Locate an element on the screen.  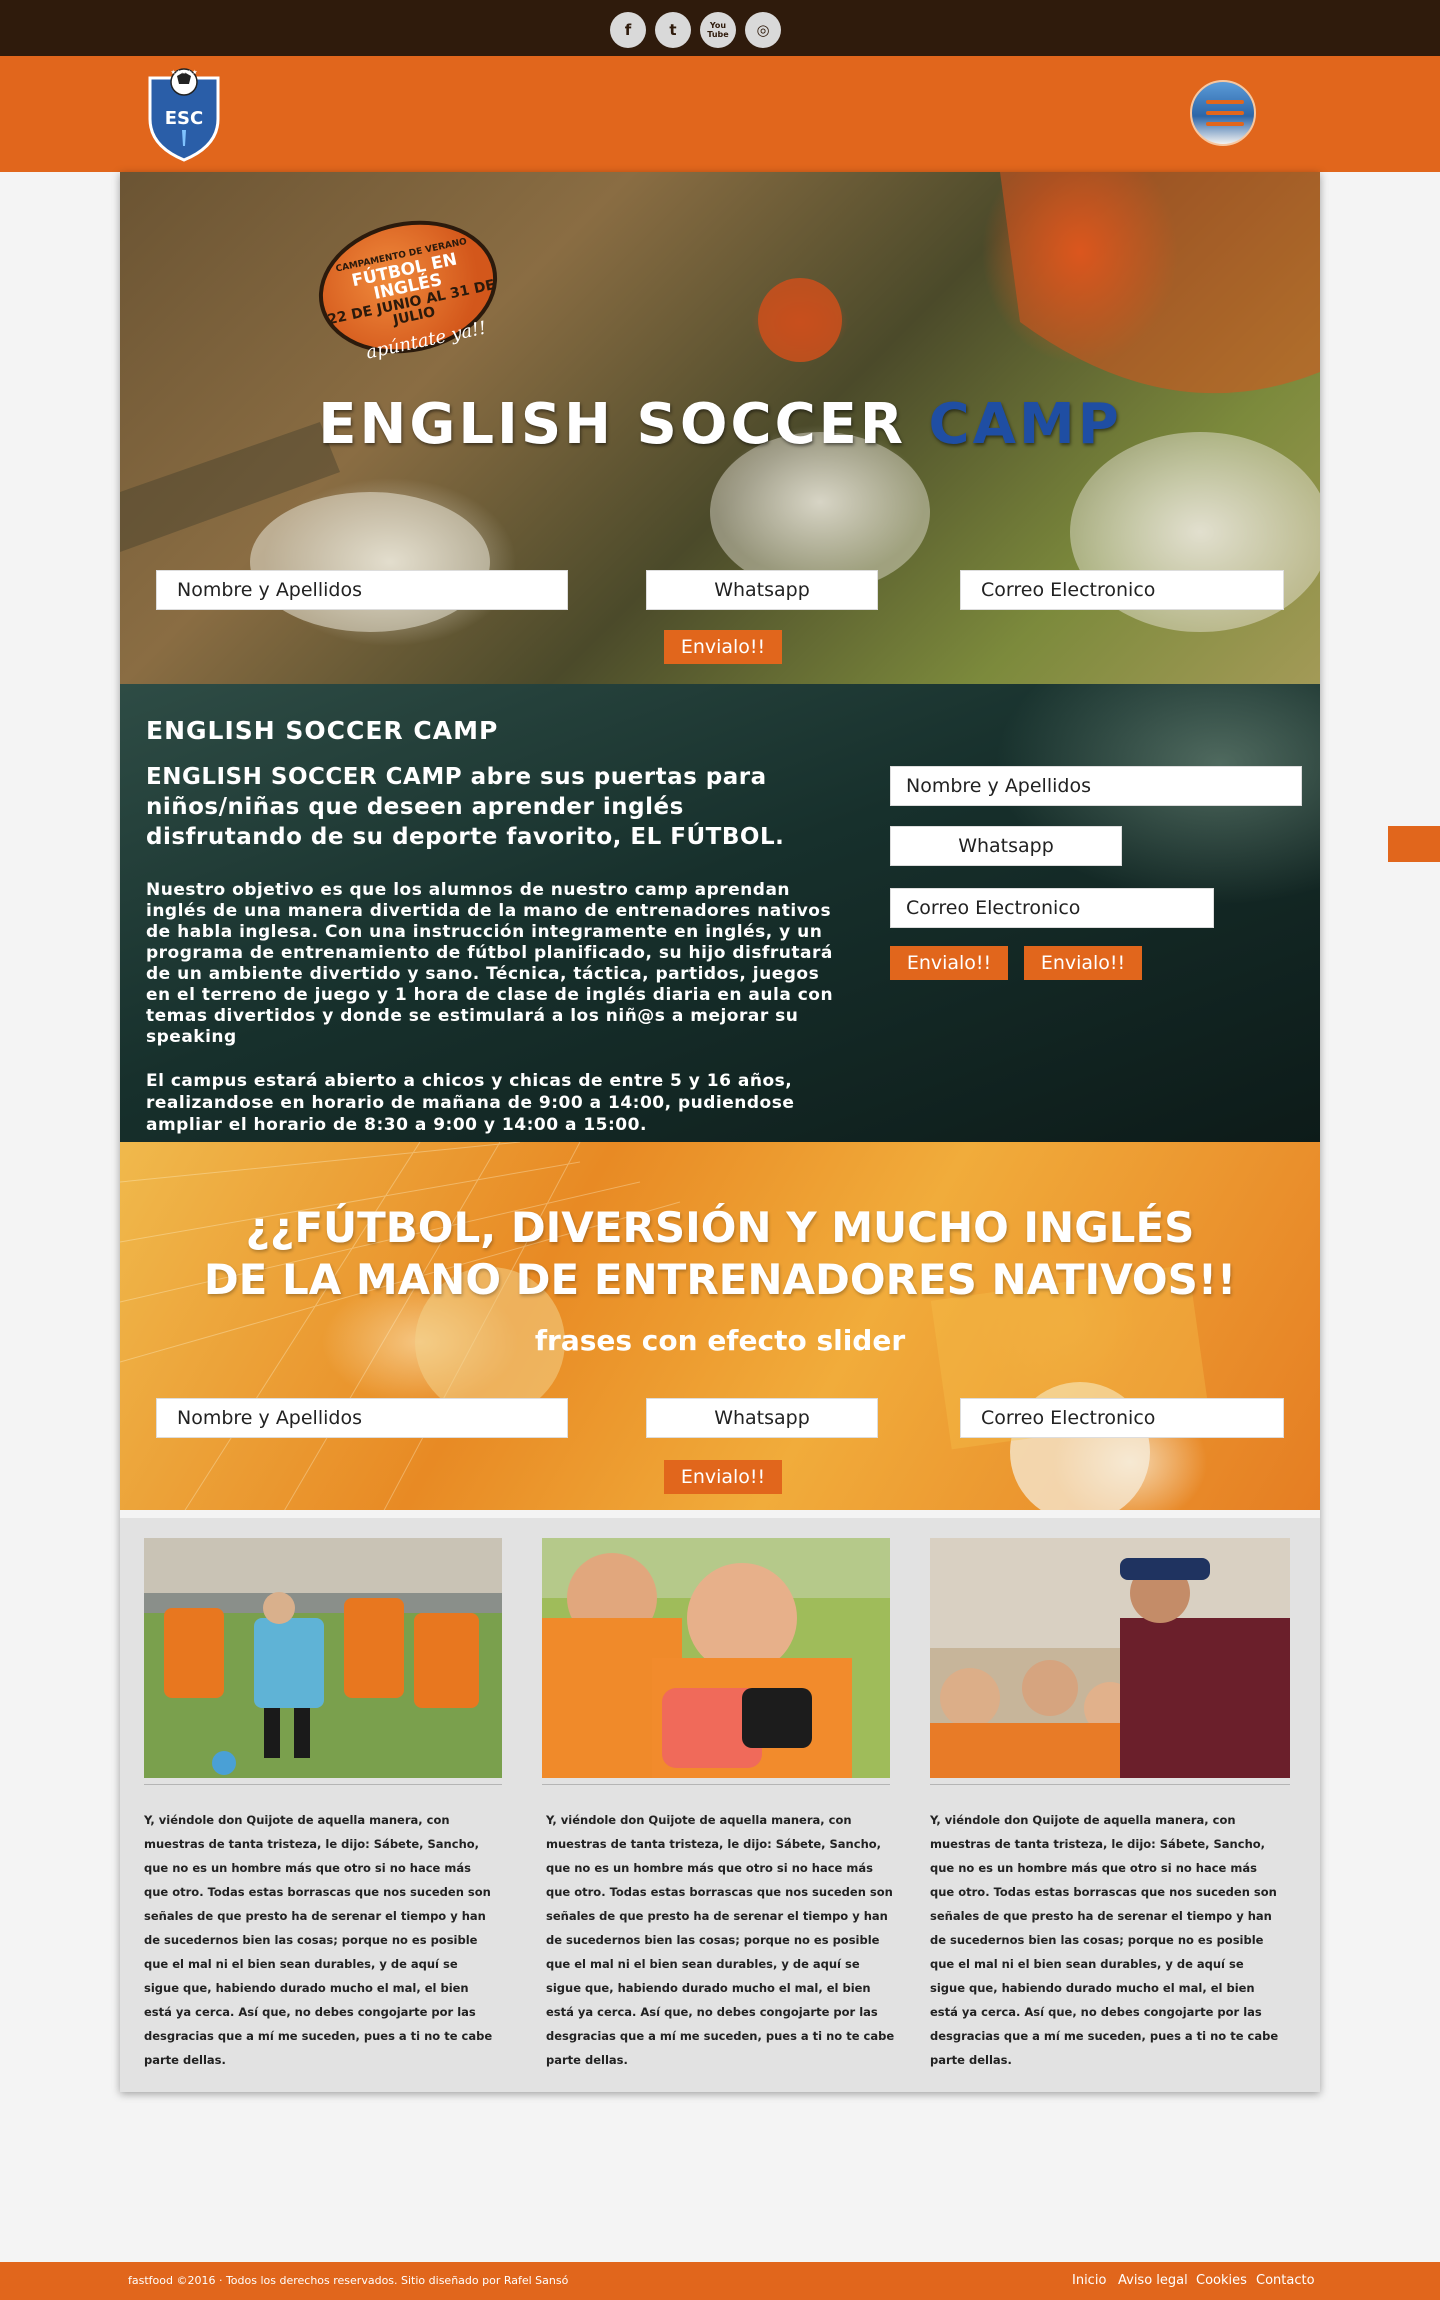
slider-headline-line-1: ¿¿FÚTBOL, DIVERSIÓN Y MUCHO INGLÉS is located at coordinates (720, 1227).